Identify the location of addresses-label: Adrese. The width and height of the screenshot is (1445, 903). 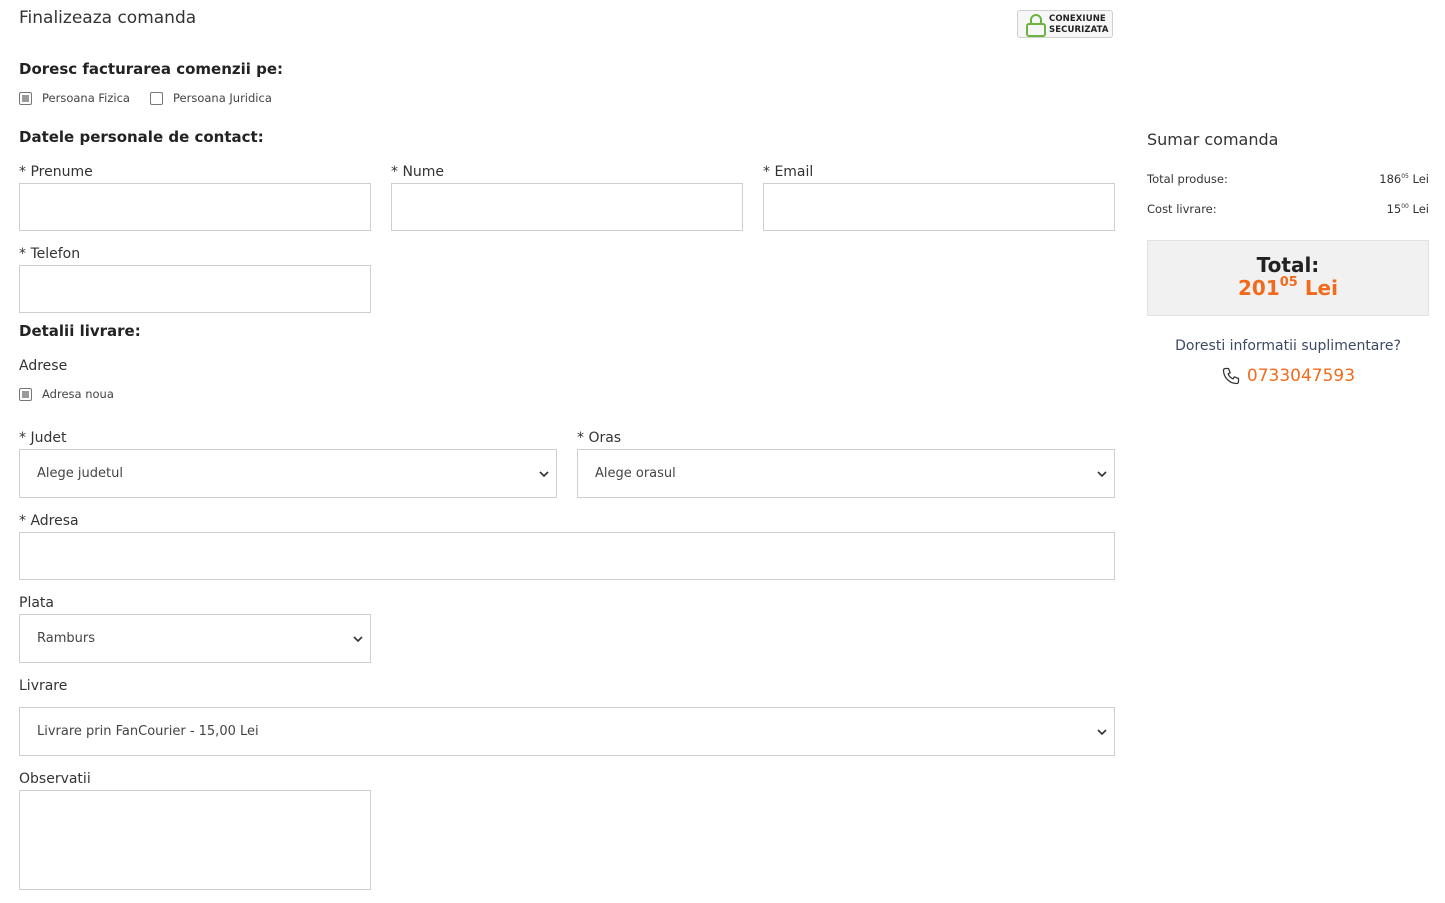
(43, 366).